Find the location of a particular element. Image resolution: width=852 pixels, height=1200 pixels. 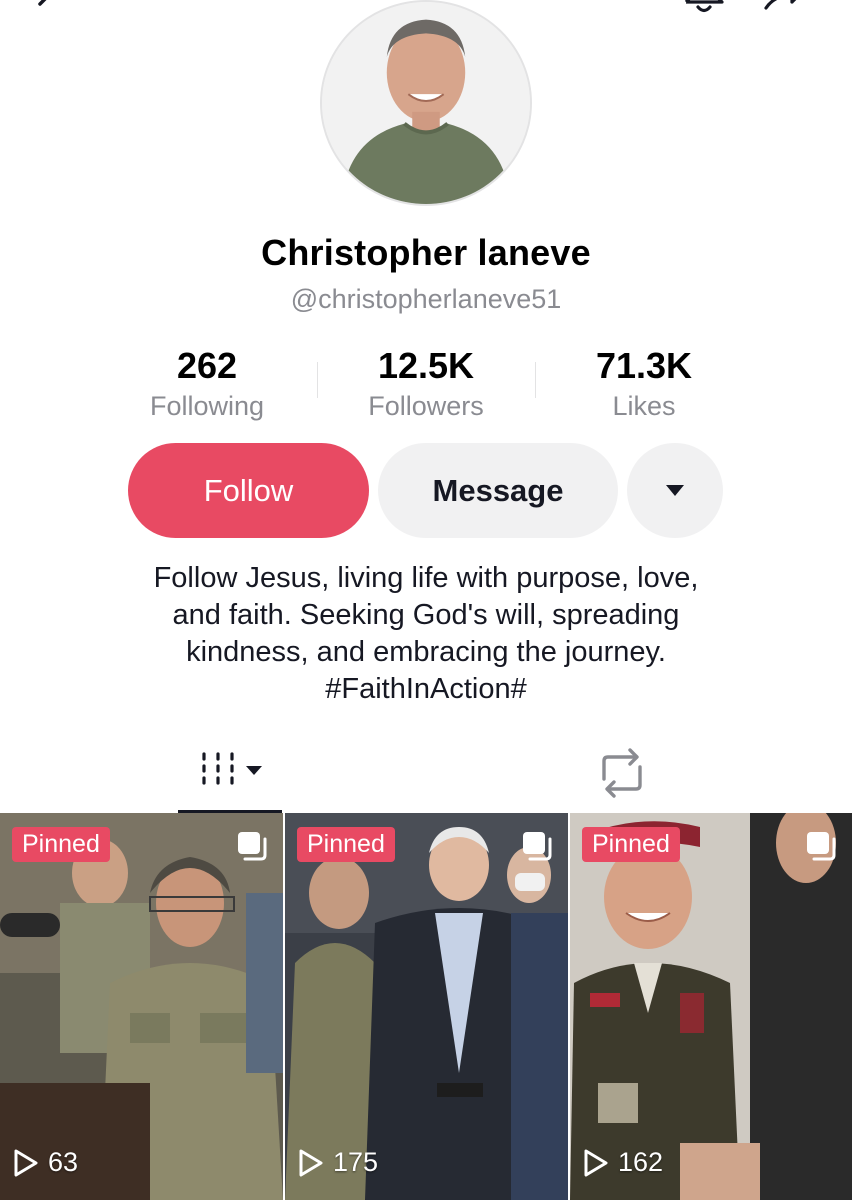

following-count: 262 is located at coordinates (207, 365).